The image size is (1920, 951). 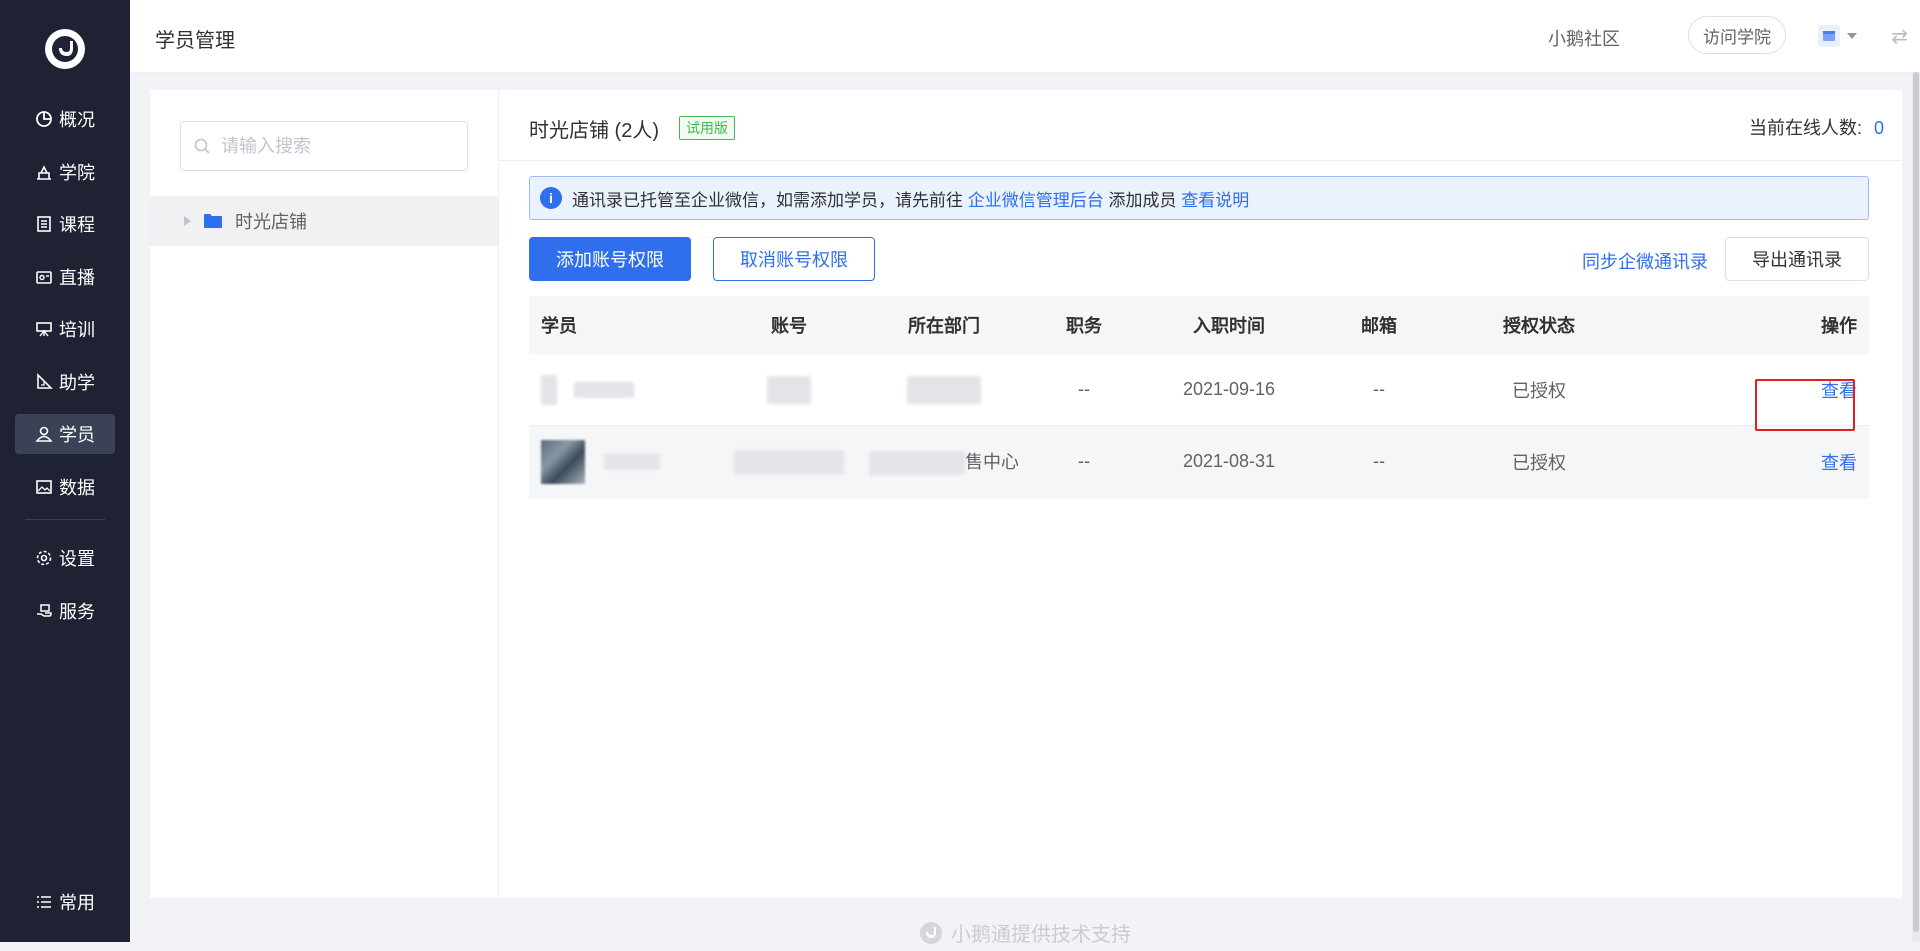 I want to click on visit-academy-button: 访问学院, so click(x=1737, y=35).